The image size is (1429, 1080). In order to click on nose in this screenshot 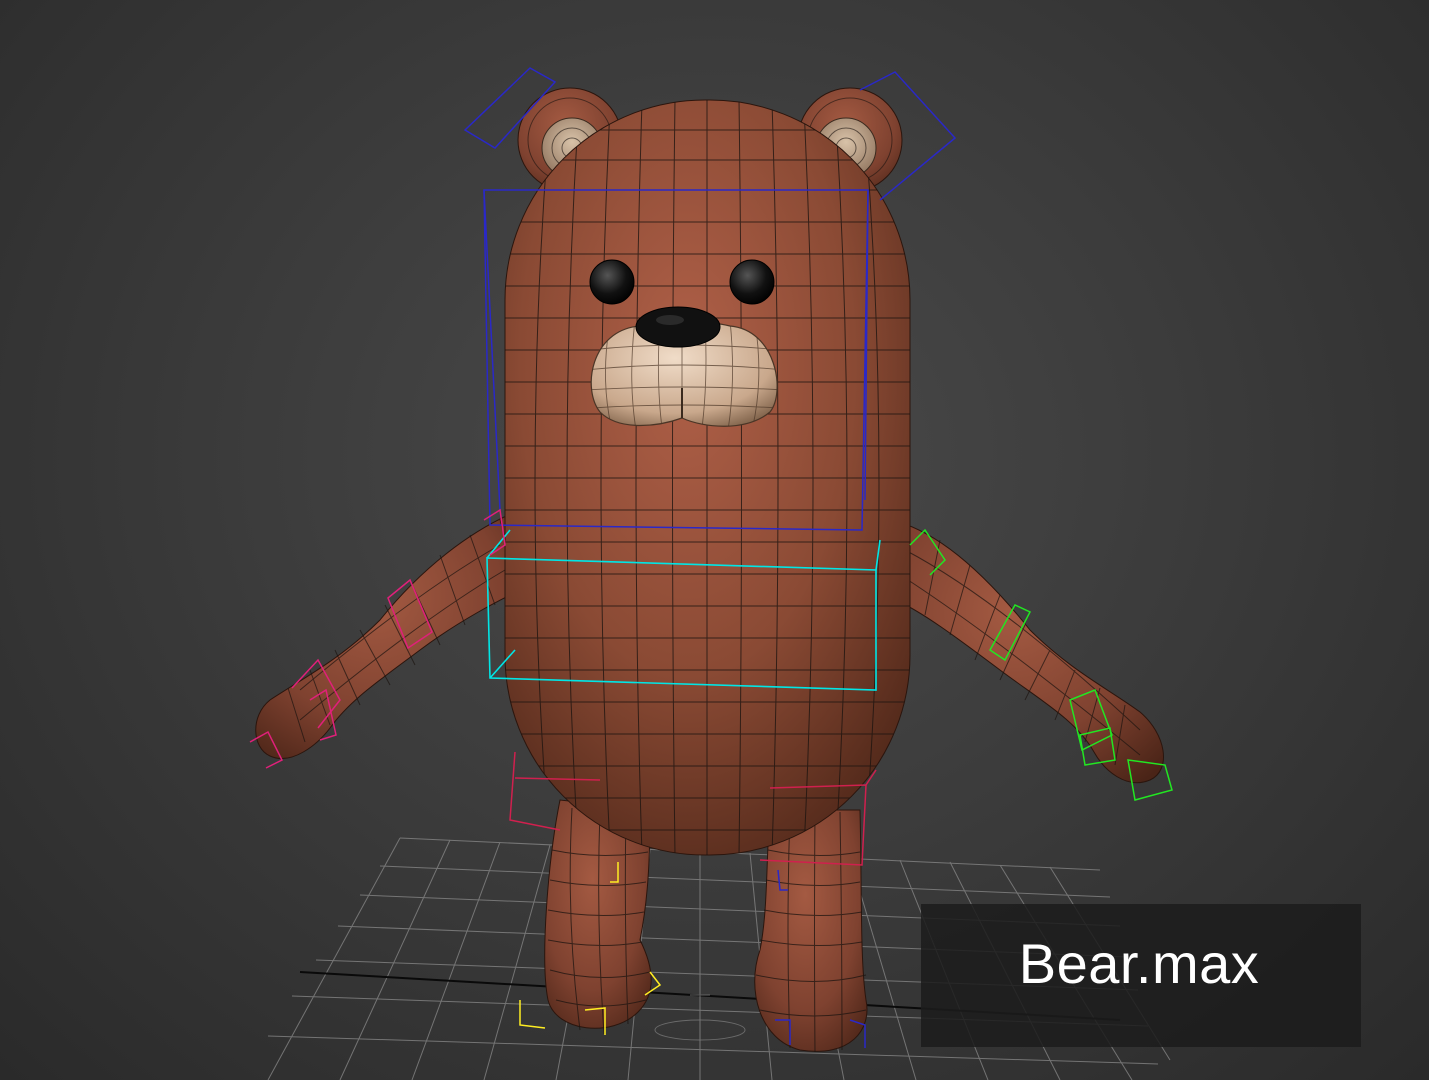, I will do `click(678, 327)`.